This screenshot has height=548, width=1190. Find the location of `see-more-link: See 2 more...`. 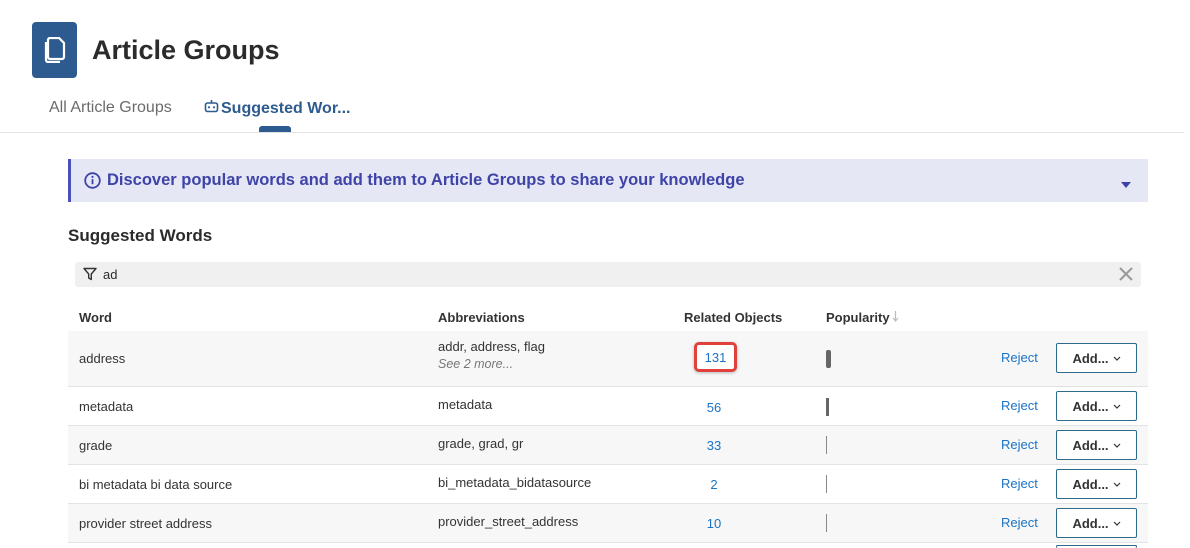

see-more-link: See 2 more... is located at coordinates (475, 364).